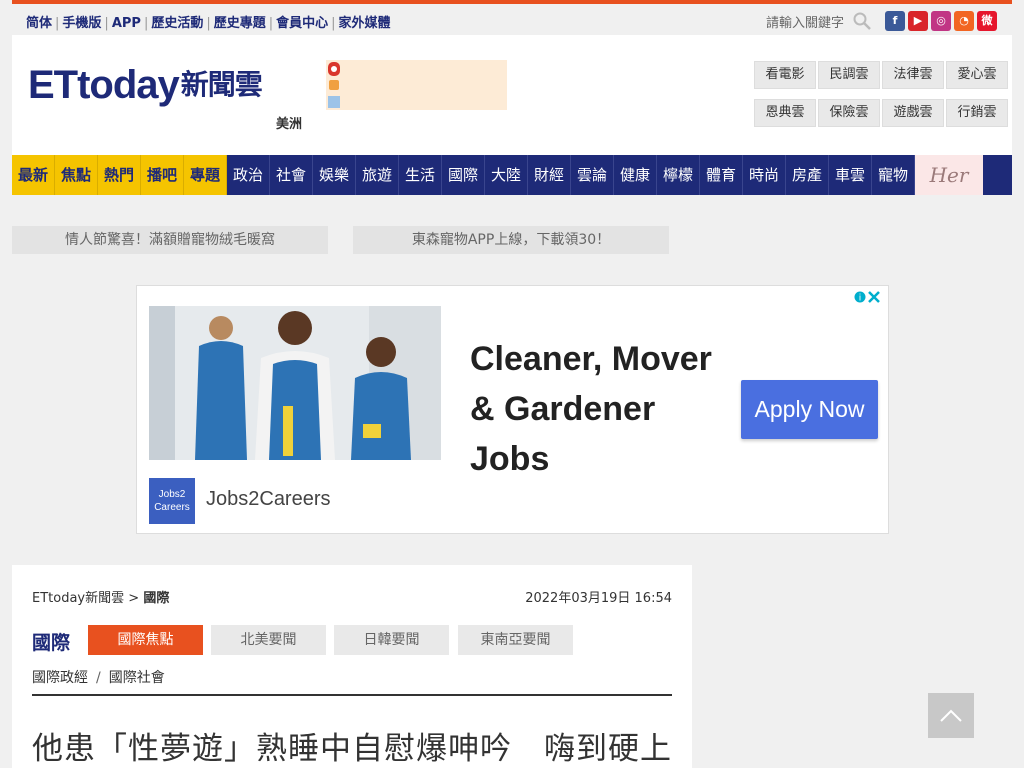  What do you see at coordinates (416, 85) in the screenshot?
I see `banner-ad` at bounding box center [416, 85].